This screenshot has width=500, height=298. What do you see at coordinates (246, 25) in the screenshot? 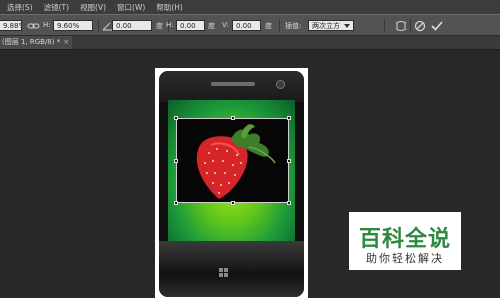
I see `vskew-field: 0.00` at bounding box center [246, 25].